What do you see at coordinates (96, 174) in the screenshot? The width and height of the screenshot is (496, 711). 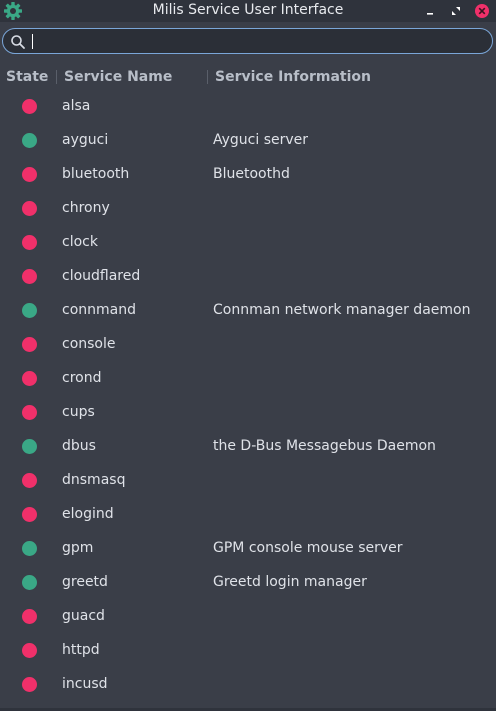 I see `service-name: bluetooth` at bounding box center [96, 174].